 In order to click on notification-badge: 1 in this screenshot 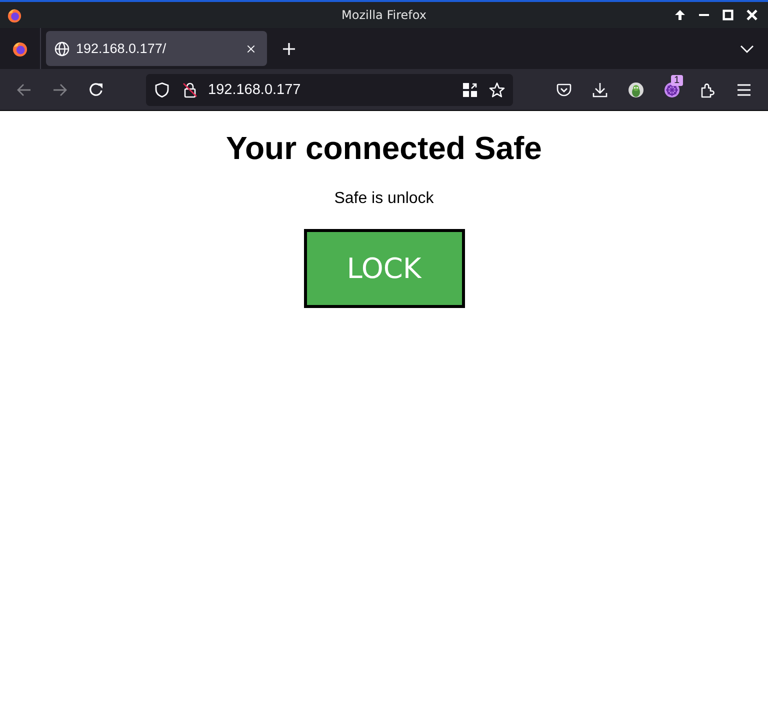, I will do `click(677, 80)`.